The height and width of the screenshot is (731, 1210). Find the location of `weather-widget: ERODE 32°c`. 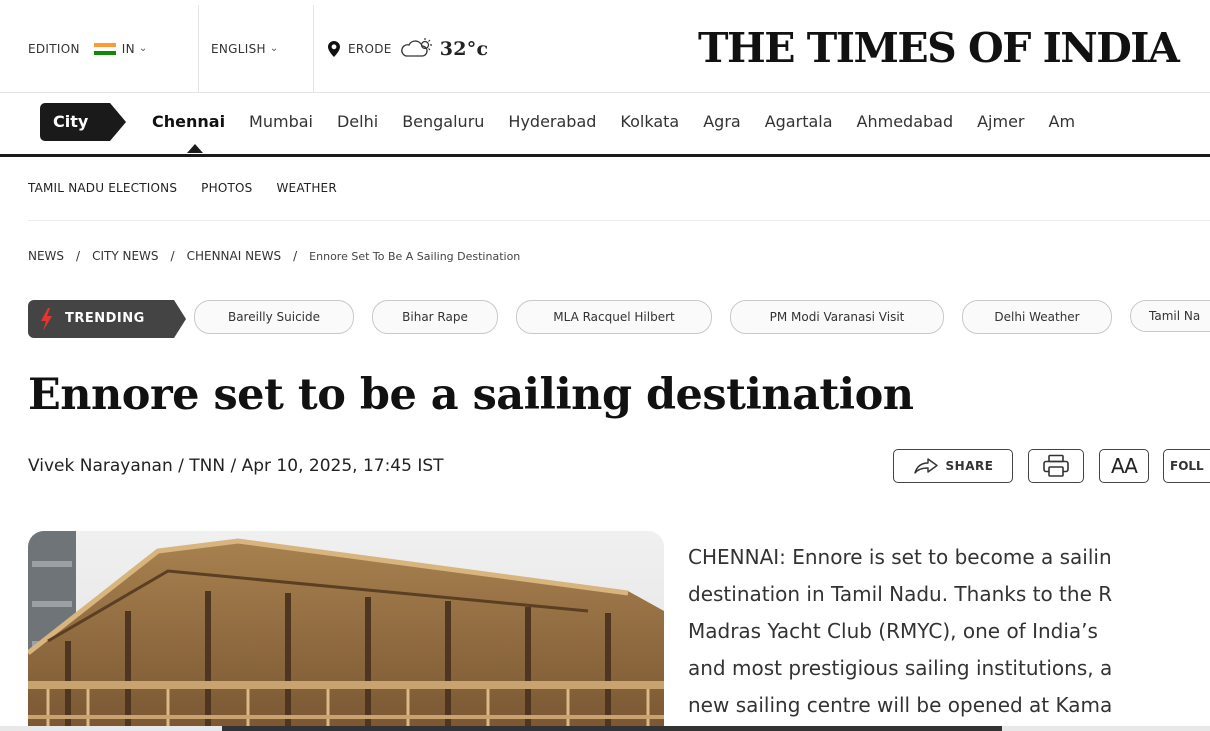

weather-widget: ERODE 32°c is located at coordinates (408, 48).